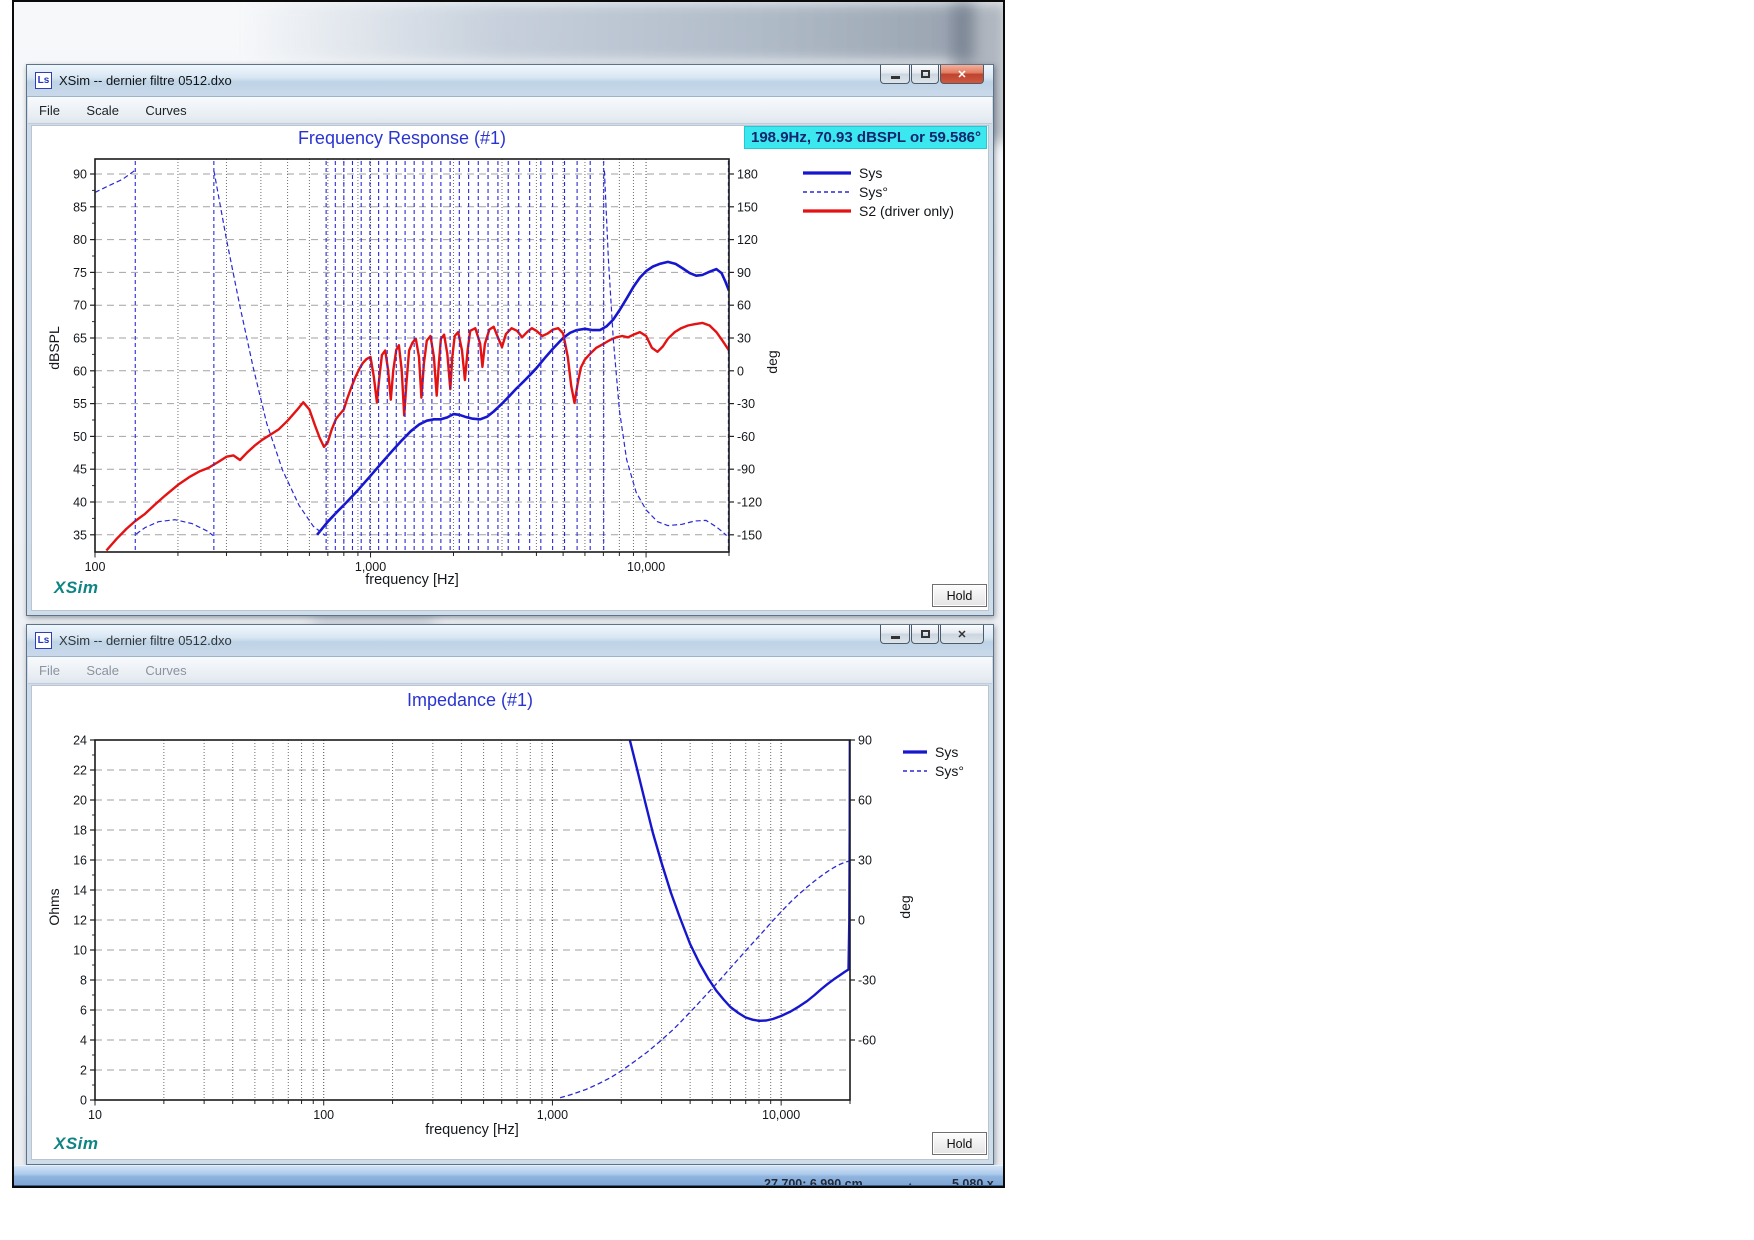 The height and width of the screenshot is (1240, 1754). What do you see at coordinates (747, 175) in the screenshot?
I see `svg-text: 180` at bounding box center [747, 175].